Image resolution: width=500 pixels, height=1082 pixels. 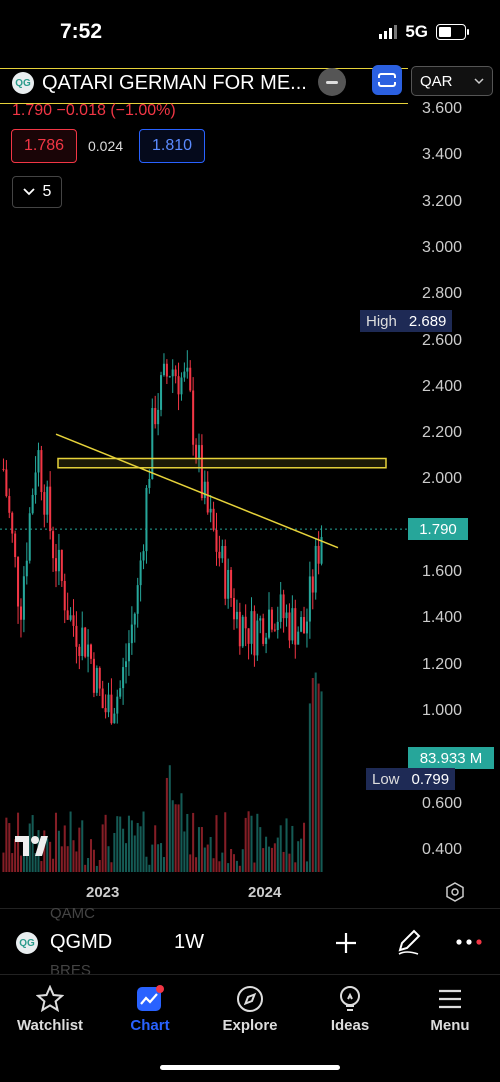 I want to click on y-tick-label: 0.400, so click(x=441, y=849).